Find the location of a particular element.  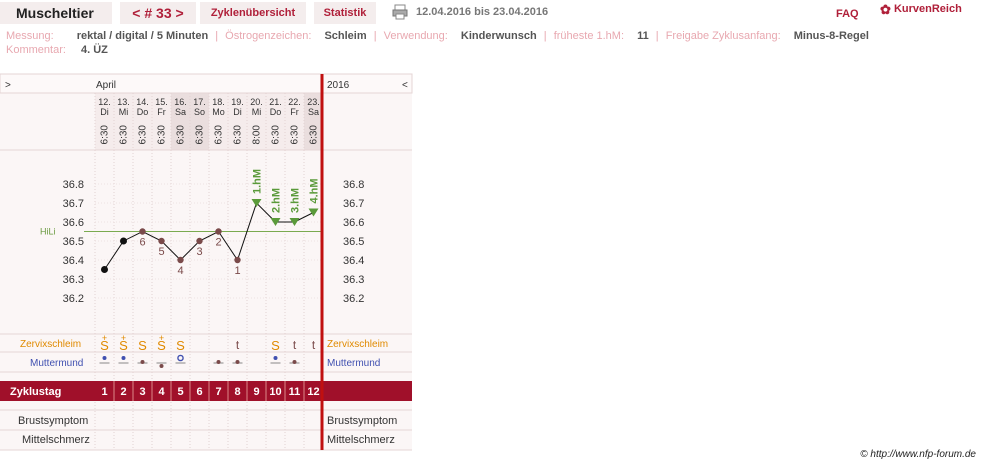

muttermund-label-right: Muttermund is located at coordinates (353, 363).